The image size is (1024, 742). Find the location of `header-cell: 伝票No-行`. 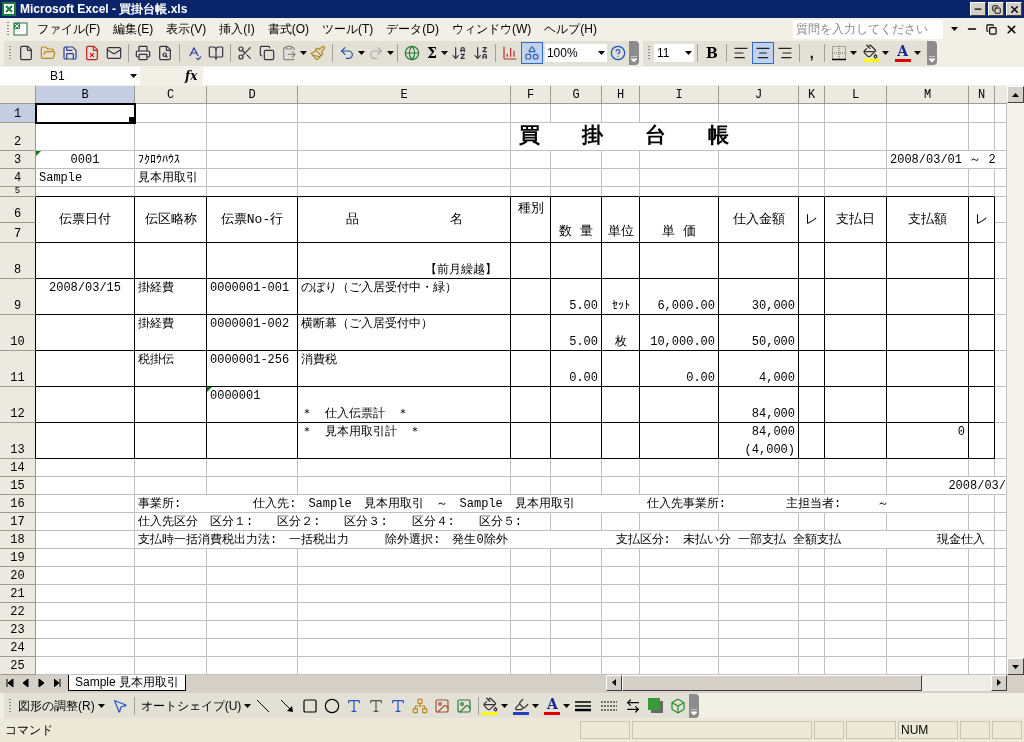

header-cell: 伝票No-行 is located at coordinates (252, 220).